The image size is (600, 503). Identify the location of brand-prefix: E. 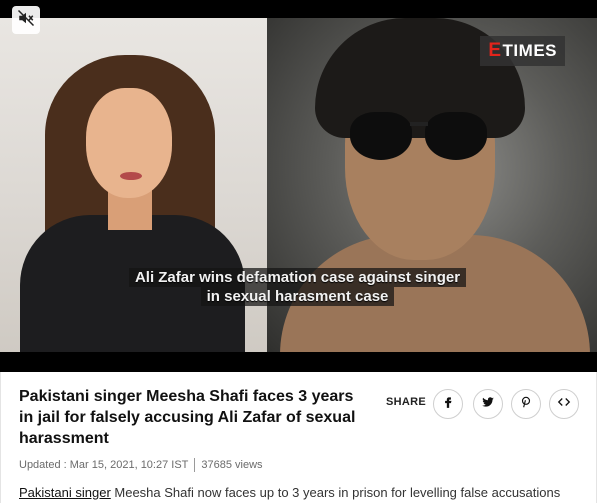
(495, 50).